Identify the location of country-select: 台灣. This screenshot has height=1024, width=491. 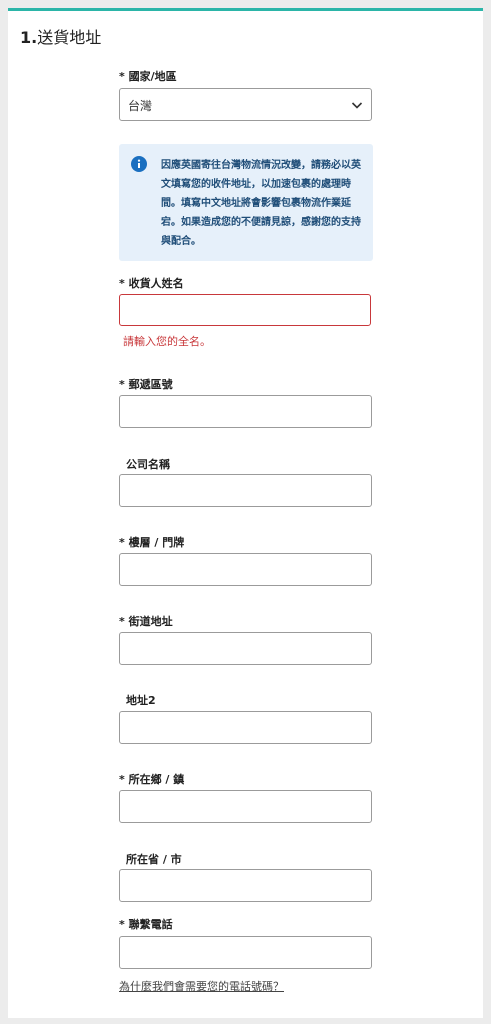
(245, 104).